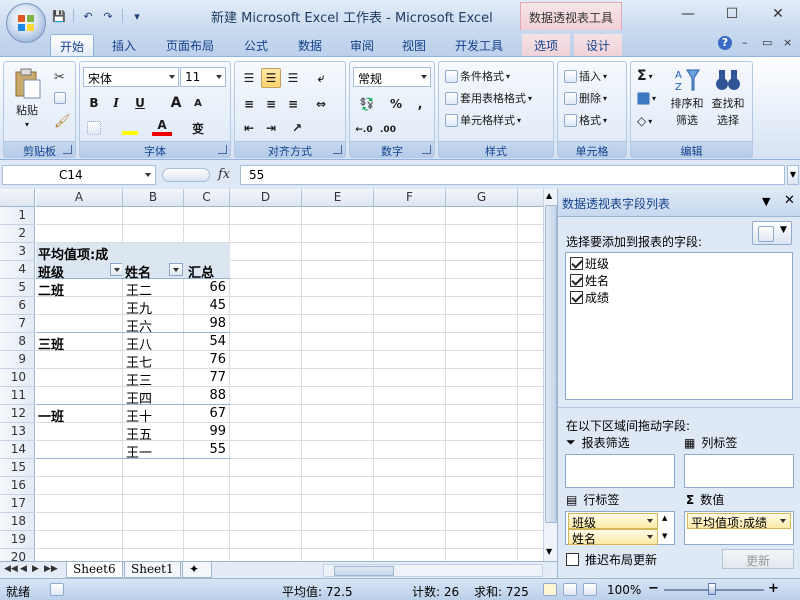 The width and height of the screenshot is (800, 600). What do you see at coordinates (271, 128) in the screenshot?
I see `increase-indent-icon: ⇥` at bounding box center [271, 128].